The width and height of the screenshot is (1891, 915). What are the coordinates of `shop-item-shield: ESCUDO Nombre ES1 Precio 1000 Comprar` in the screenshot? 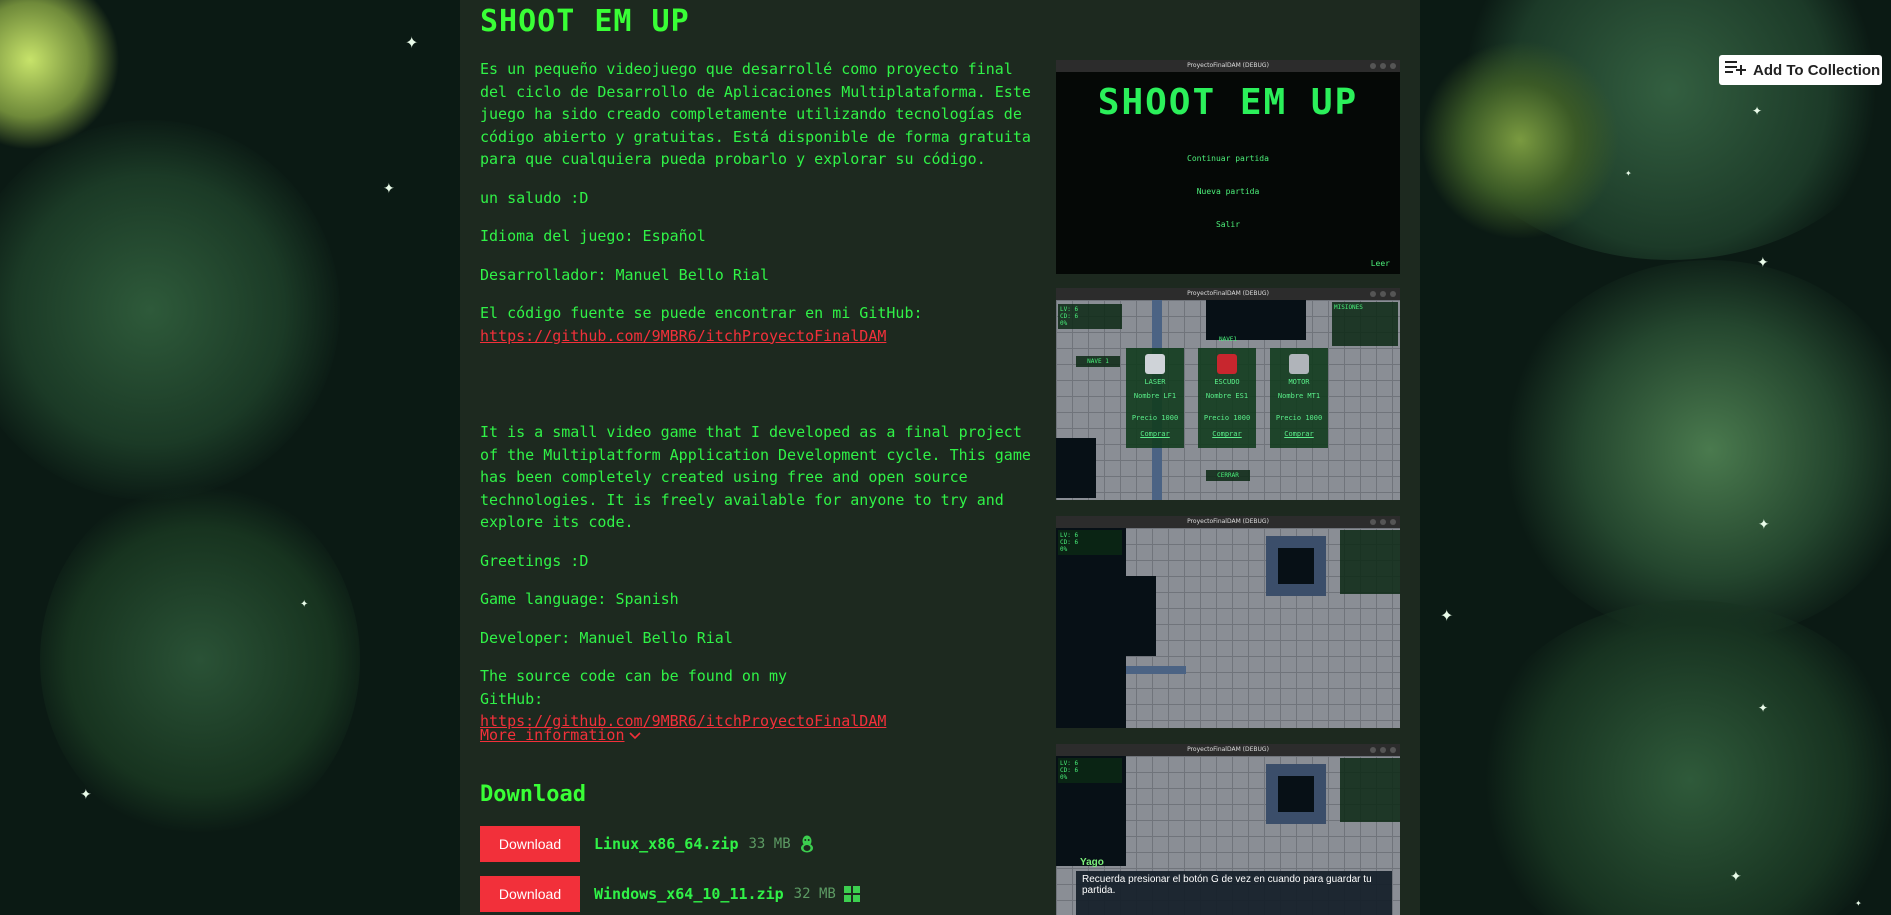 It's located at (1227, 398).